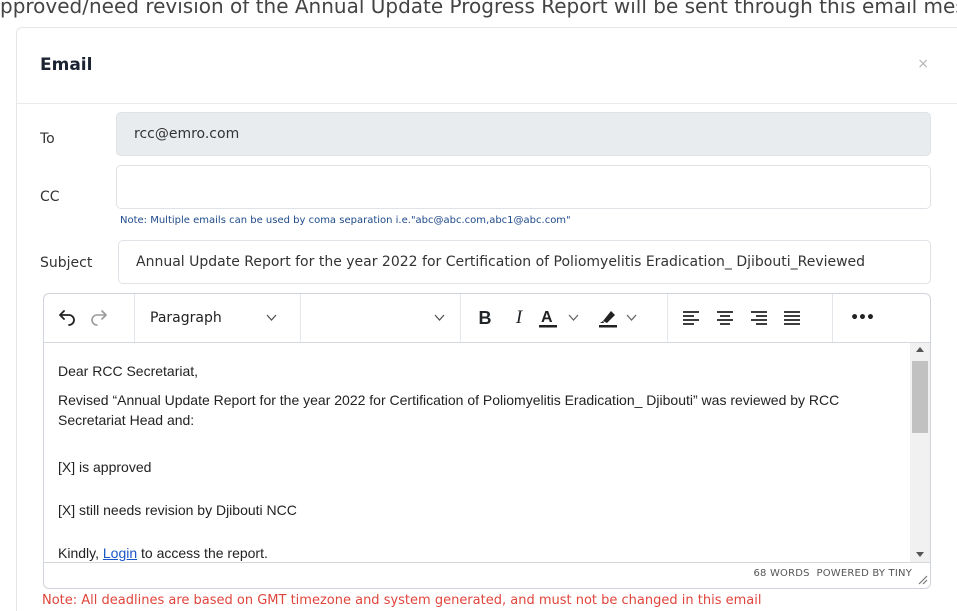 Image resolution: width=957 pixels, height=611 pixels. I want to click on cc-field, so click(523, 187).